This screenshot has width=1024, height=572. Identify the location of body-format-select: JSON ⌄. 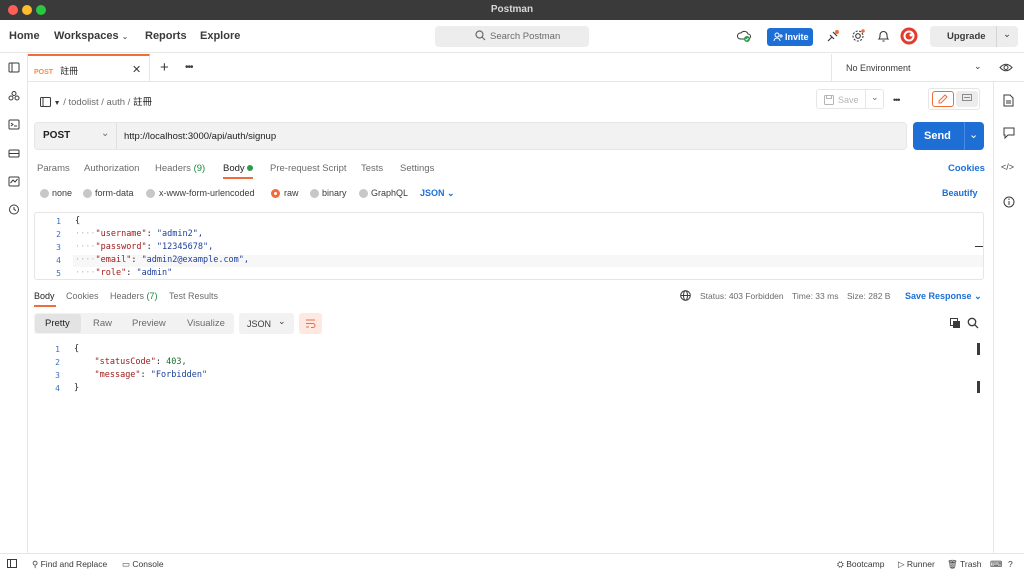
(437, 193).